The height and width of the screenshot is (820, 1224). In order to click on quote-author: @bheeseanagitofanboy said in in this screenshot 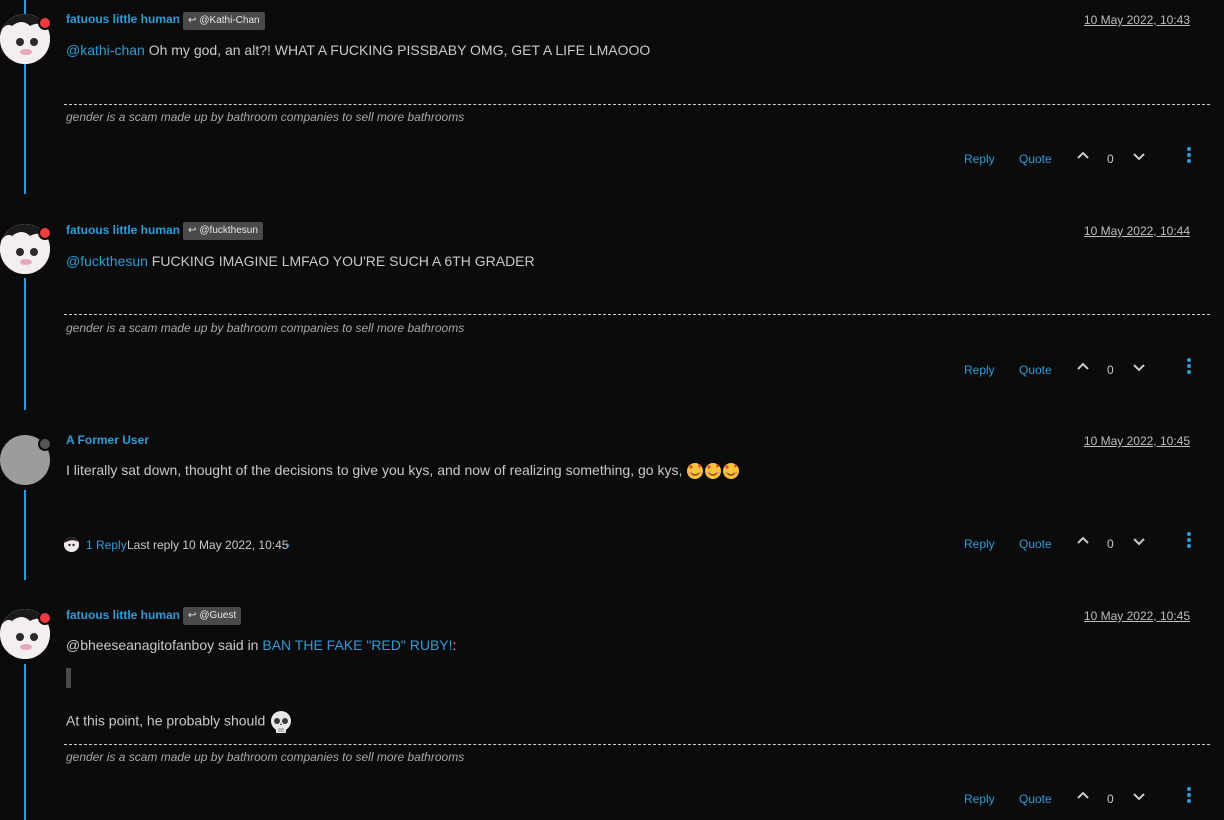, I will do `click(164, 645)`.